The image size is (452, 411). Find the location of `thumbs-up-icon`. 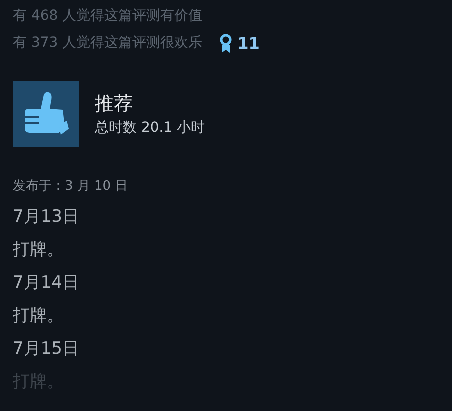

thumbs-up-icon is located at coordinates (46, 114).